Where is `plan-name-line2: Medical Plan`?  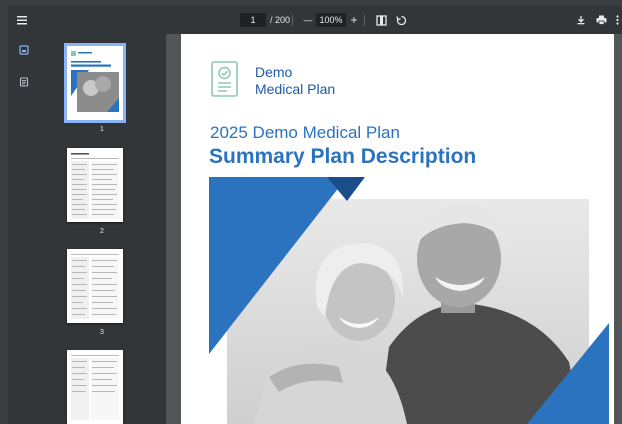 plan-name-line2: Medical Plan is located at coordinates (295, 89).